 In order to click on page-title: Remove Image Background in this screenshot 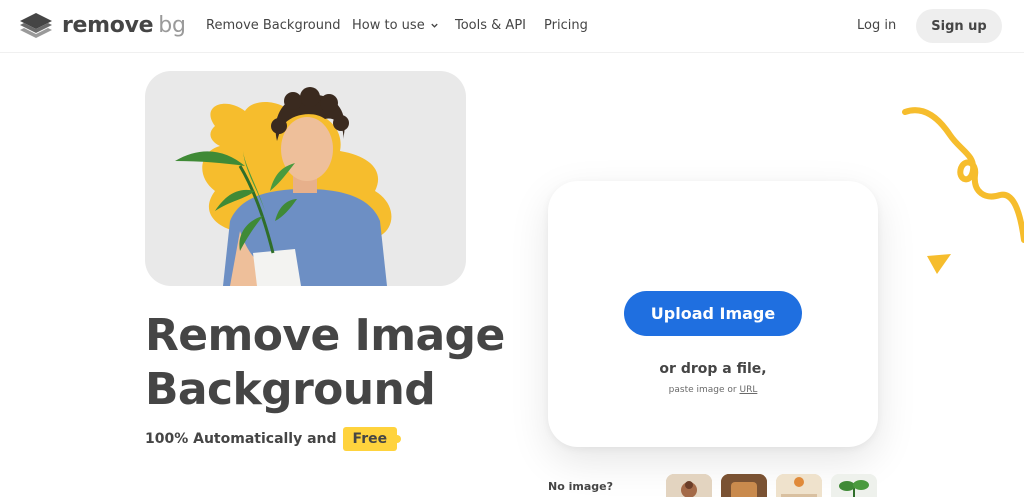, I will do `click(325, 363)`.